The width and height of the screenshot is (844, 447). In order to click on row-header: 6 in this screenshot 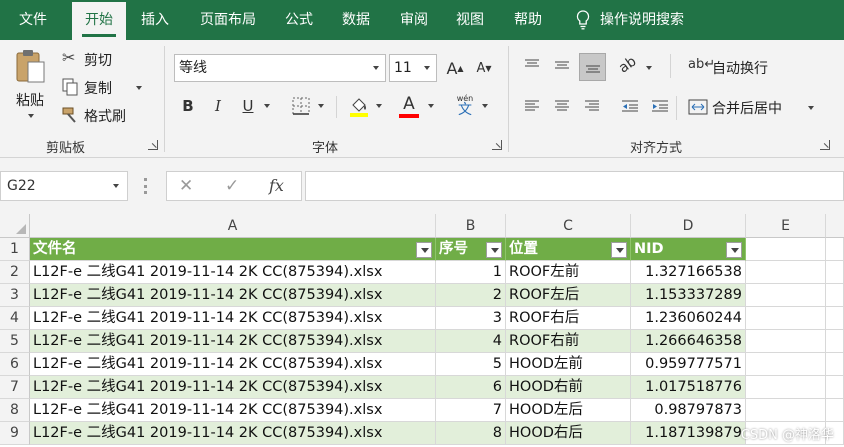, I will do `click(15, 364)`.